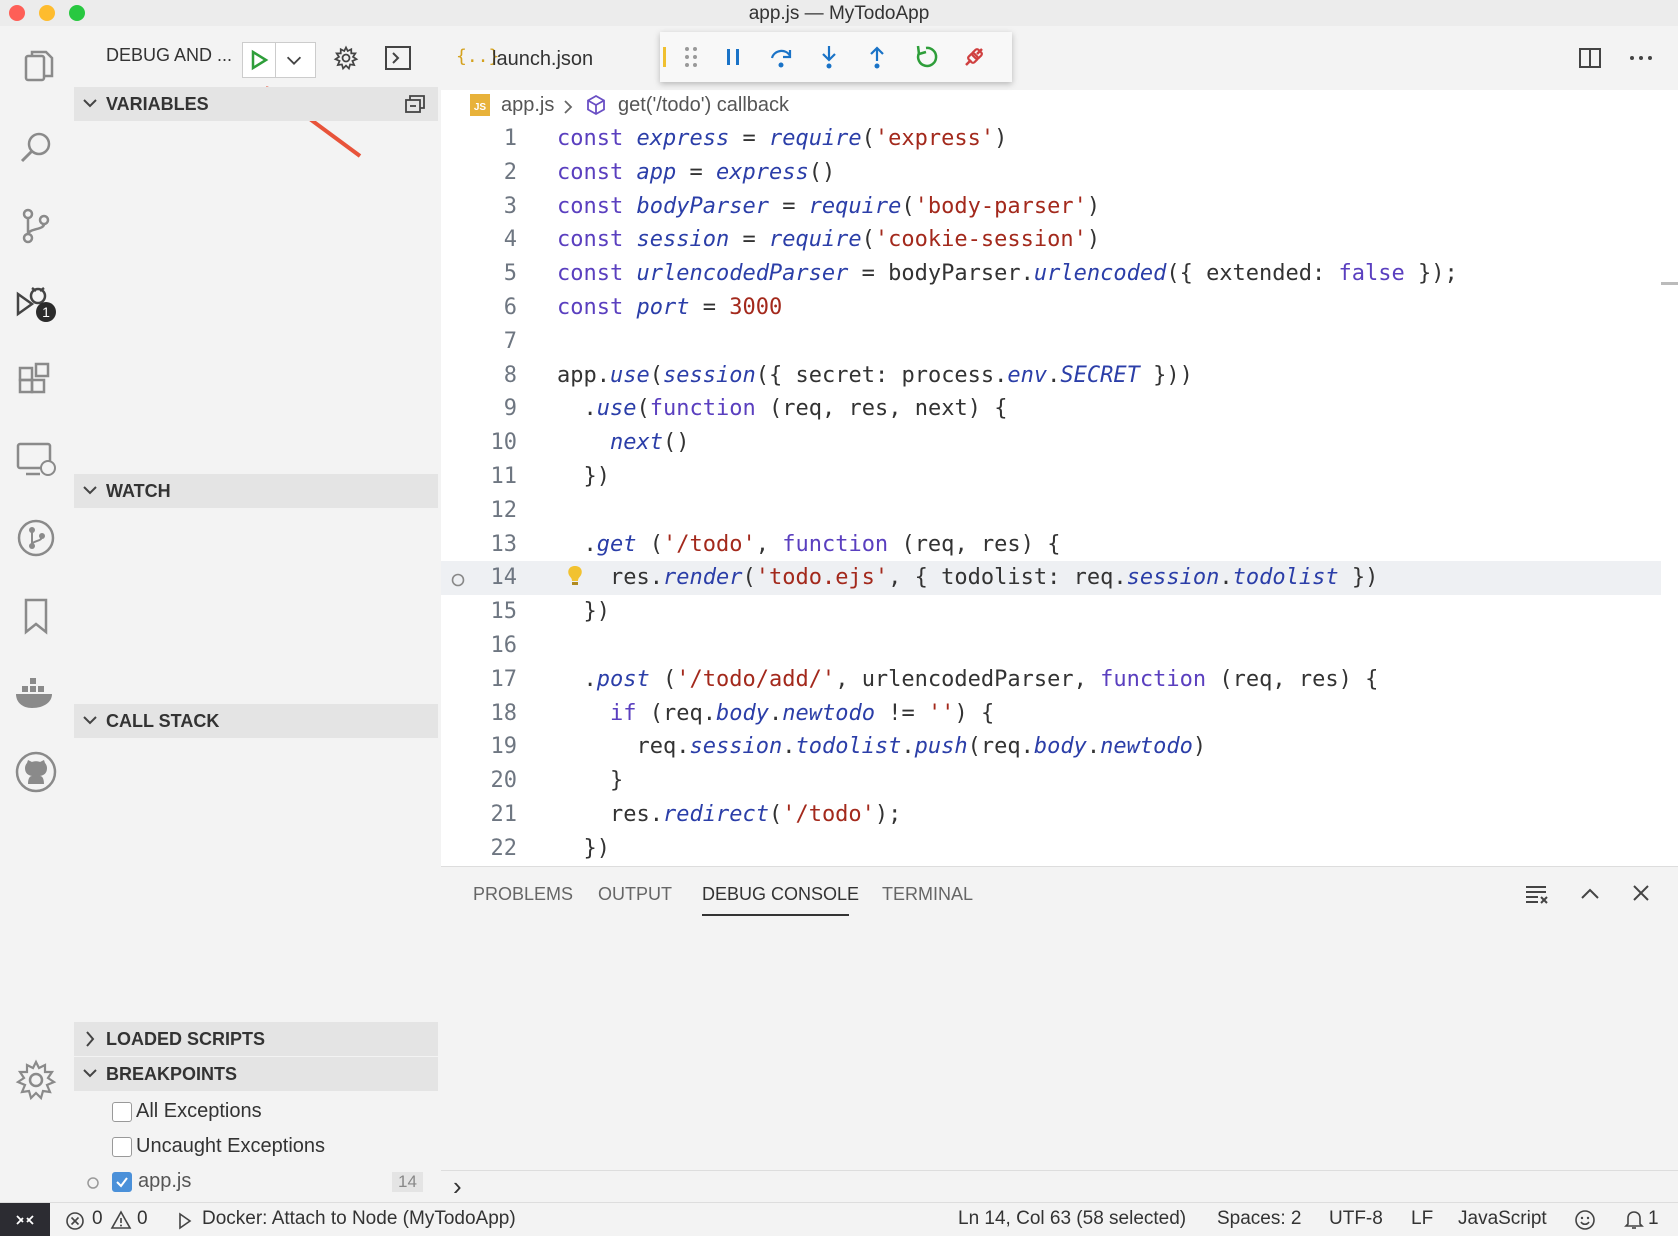 The image size is (1678, 1236). I want to click on drag-handle-icon, so click(691, 57).